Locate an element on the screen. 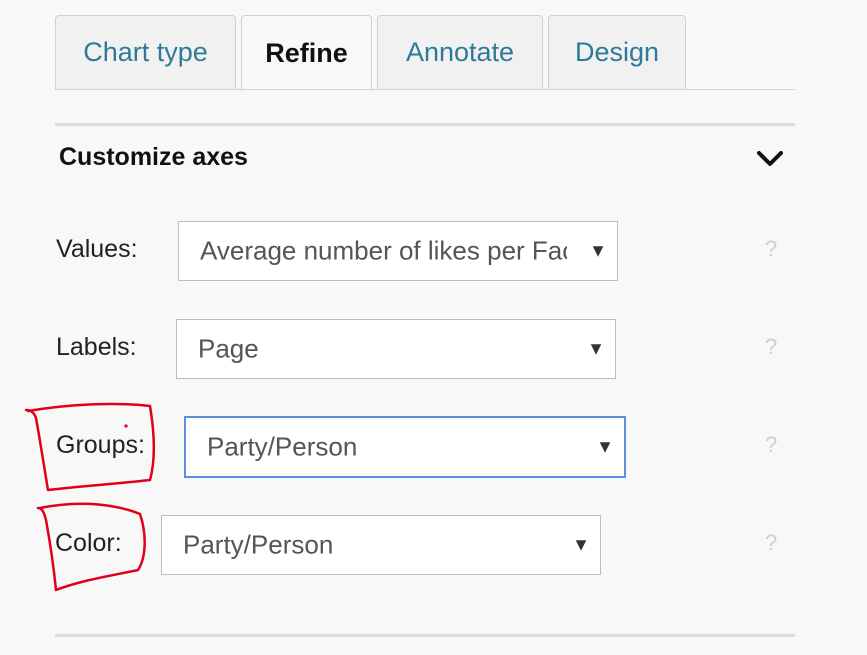  values-help-icon: ? is located at coordinates (771, 249).